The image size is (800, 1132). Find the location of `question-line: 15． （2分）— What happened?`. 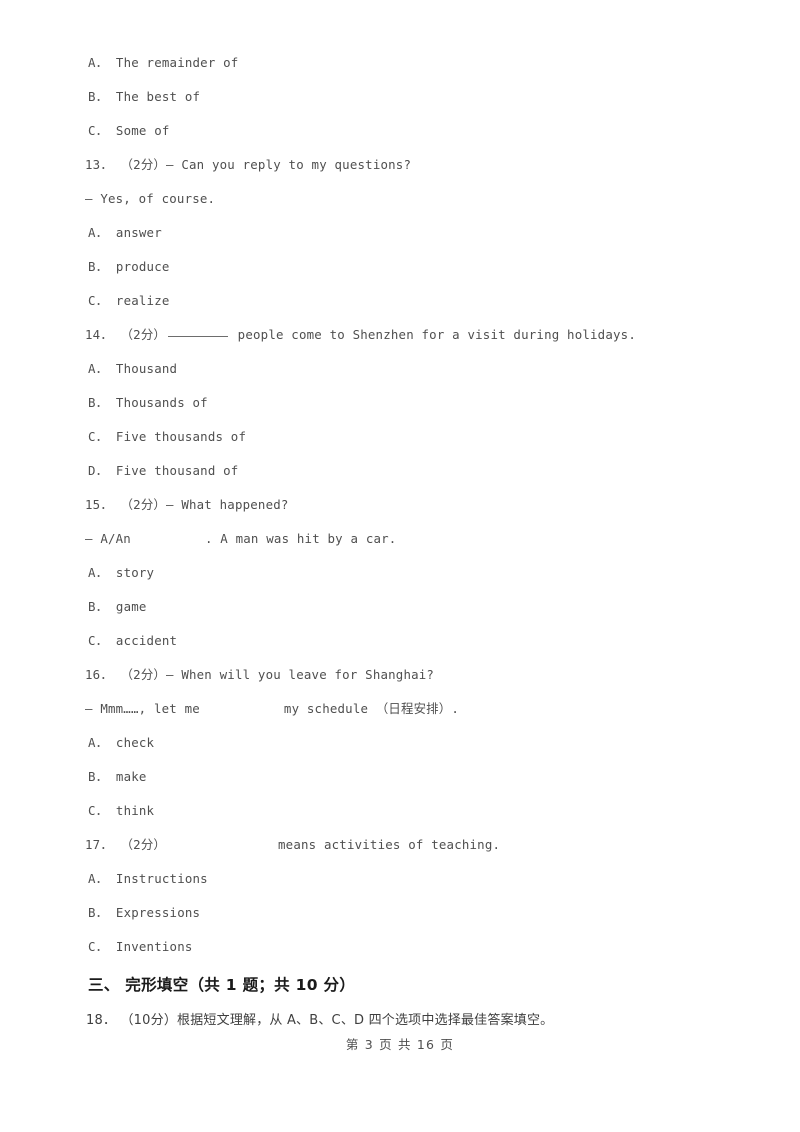

question-line: 15． （2分）— What happened? is located at coordinates (187, 504).